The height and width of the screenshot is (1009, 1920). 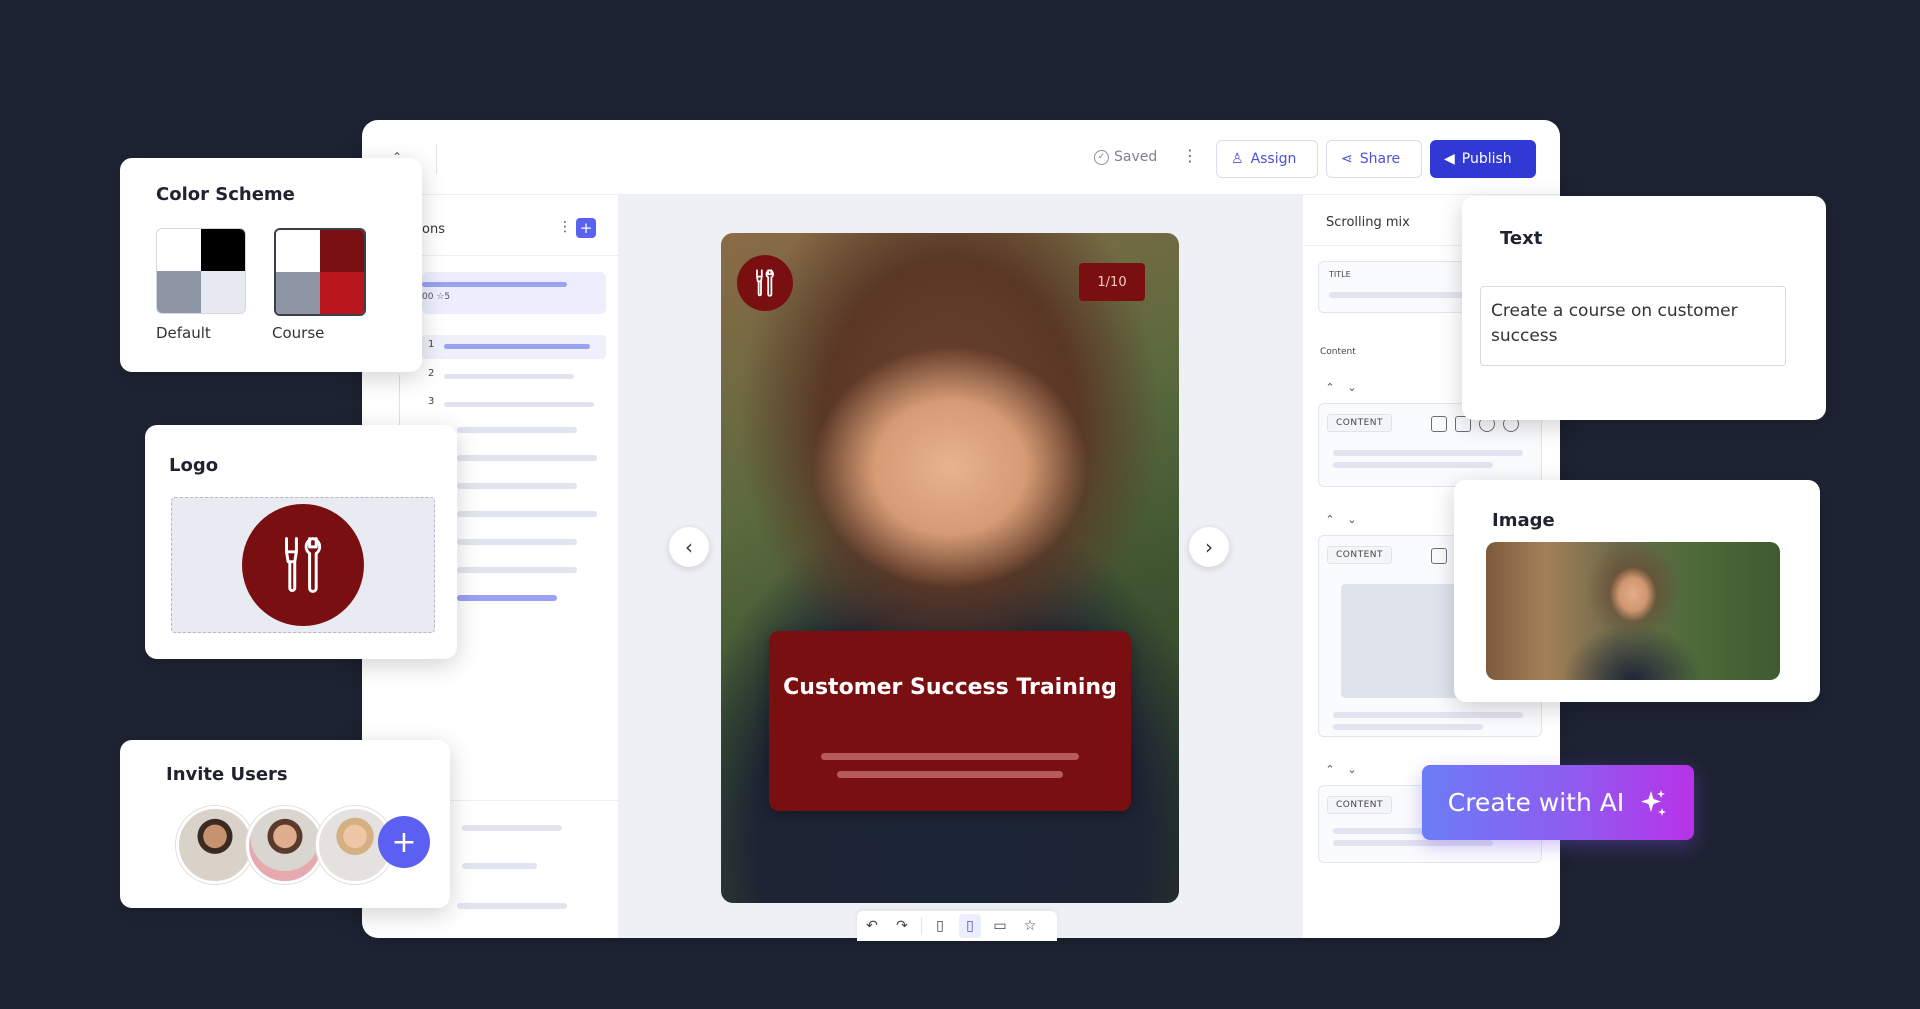 I want to click on title-tag: TITLE, so click(x=1340, y=274).